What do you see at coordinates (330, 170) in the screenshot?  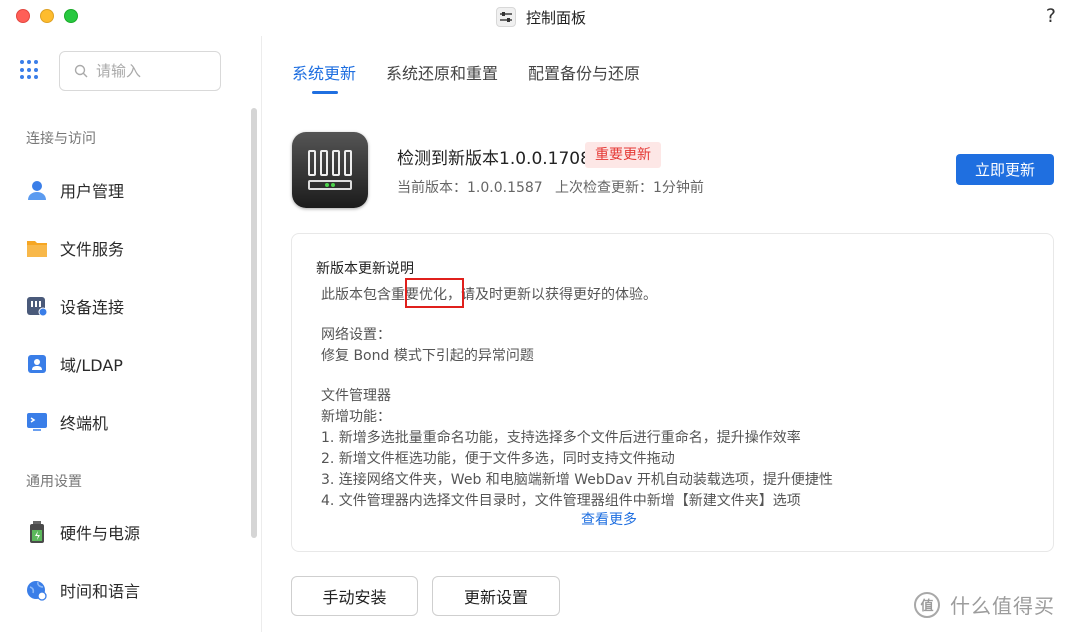 I see `nas-device-icon` at bounding box center [330, 170].